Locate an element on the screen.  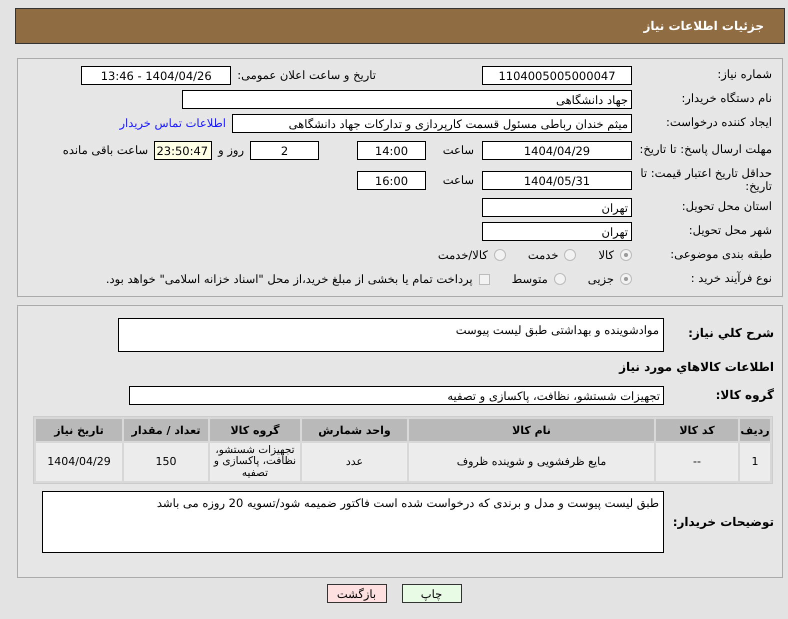
checkbox is located at coordinates (484, 279).